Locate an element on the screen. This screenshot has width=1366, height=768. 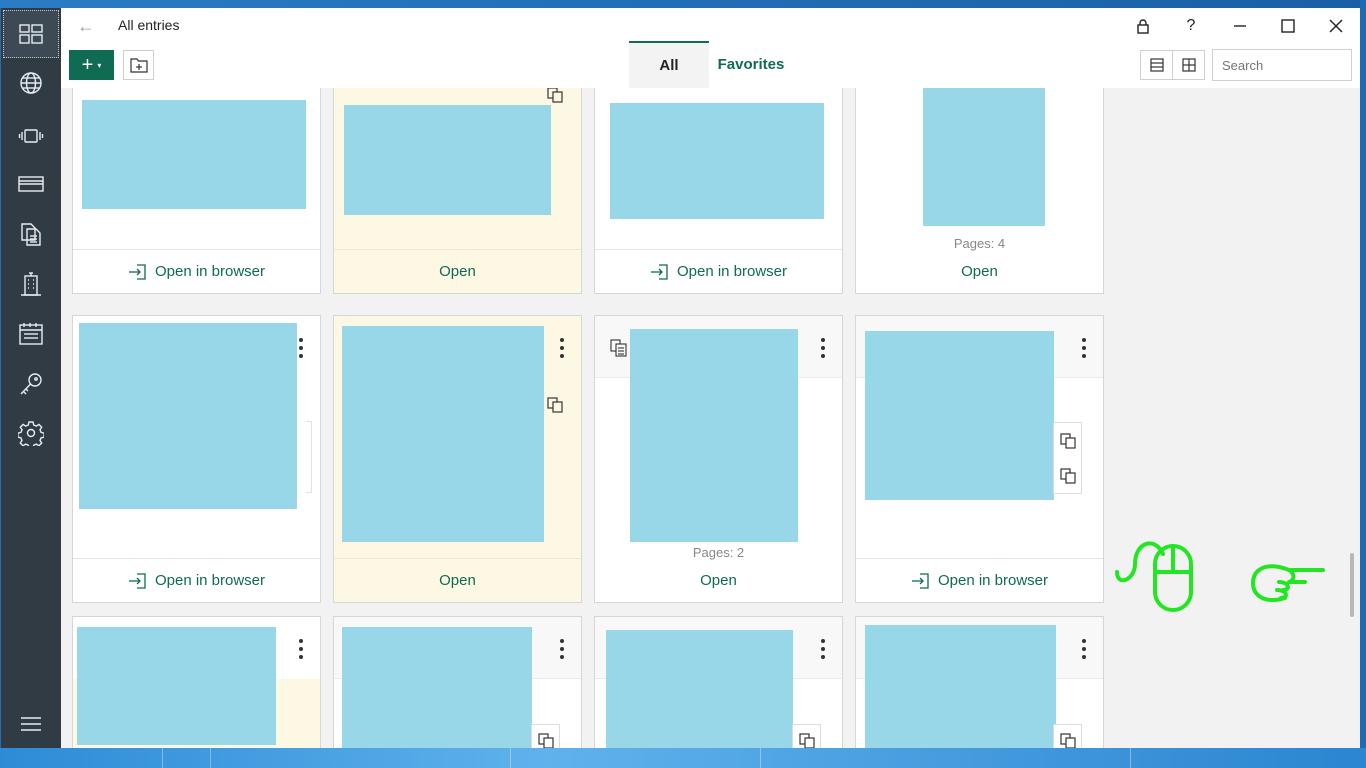
close-icon is located at coordinates (1336, 26).